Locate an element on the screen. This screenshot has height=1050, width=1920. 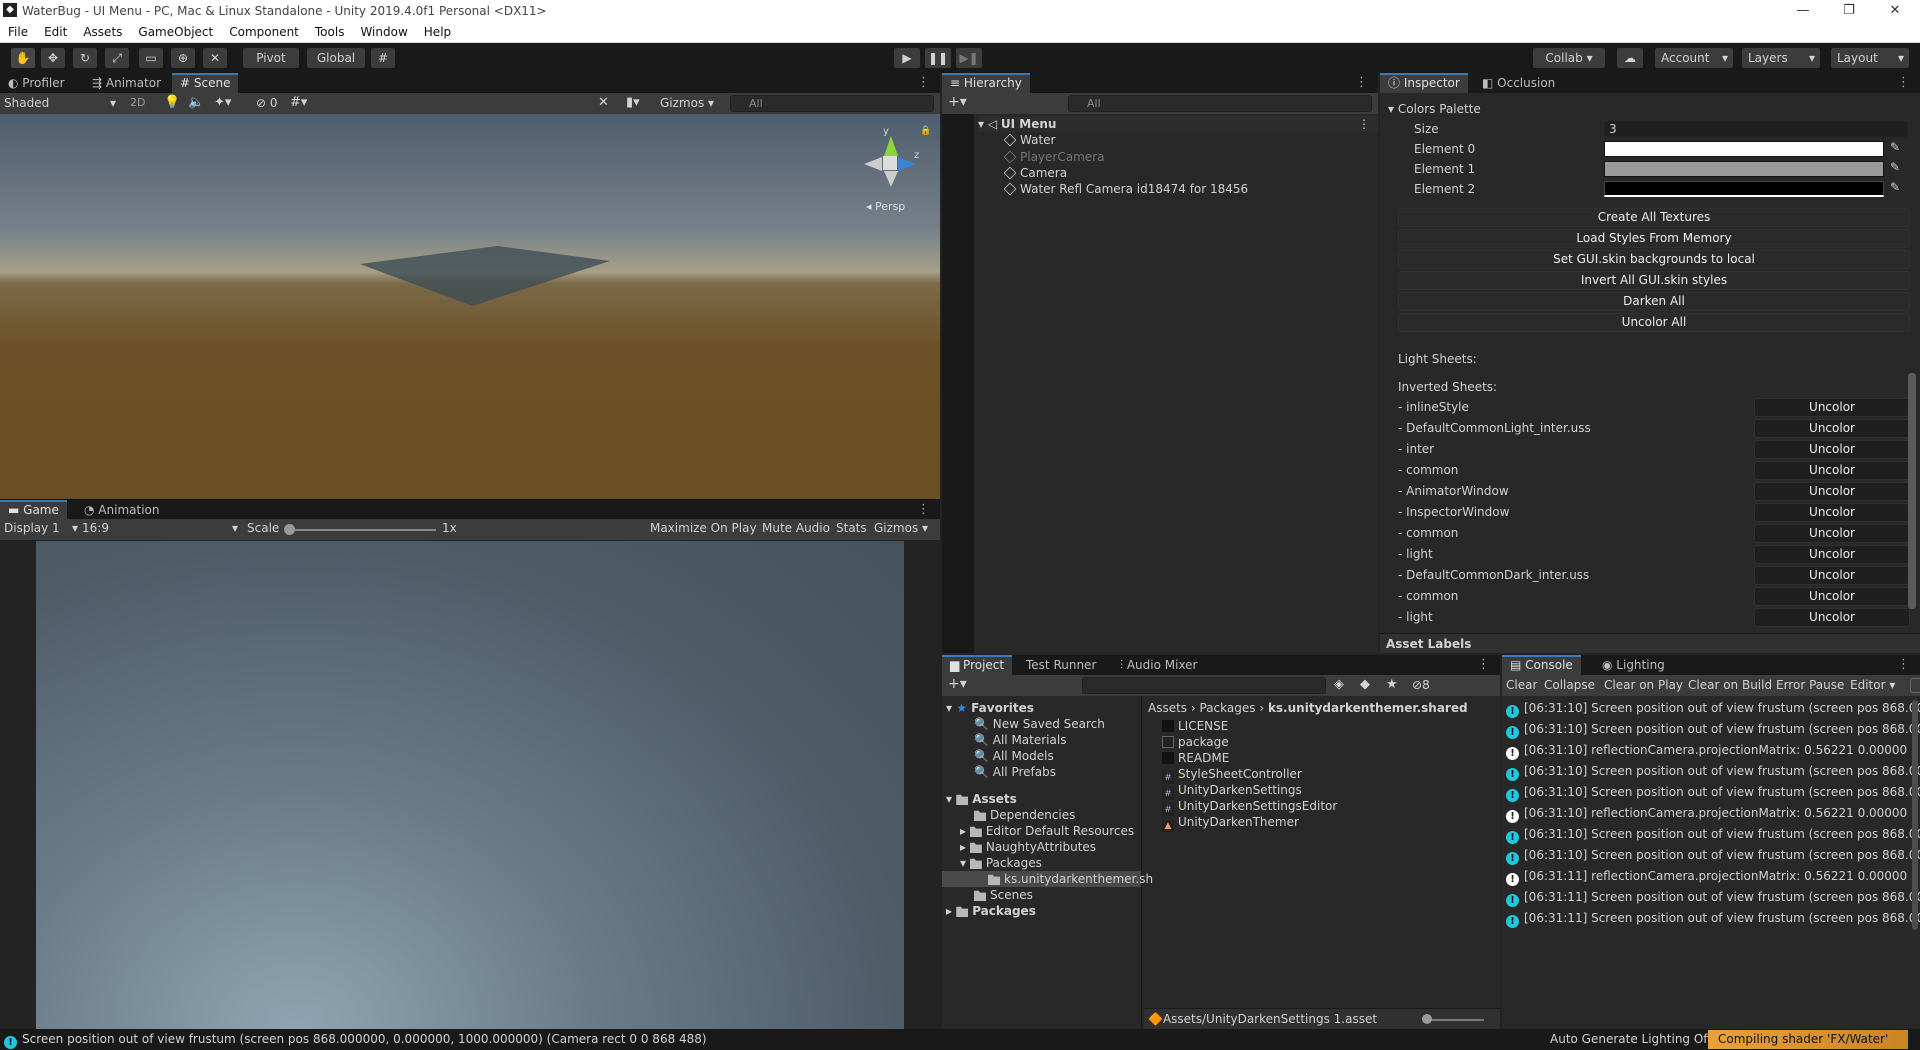
restore-icon: ❐ is located at coordinates (1849, 11).